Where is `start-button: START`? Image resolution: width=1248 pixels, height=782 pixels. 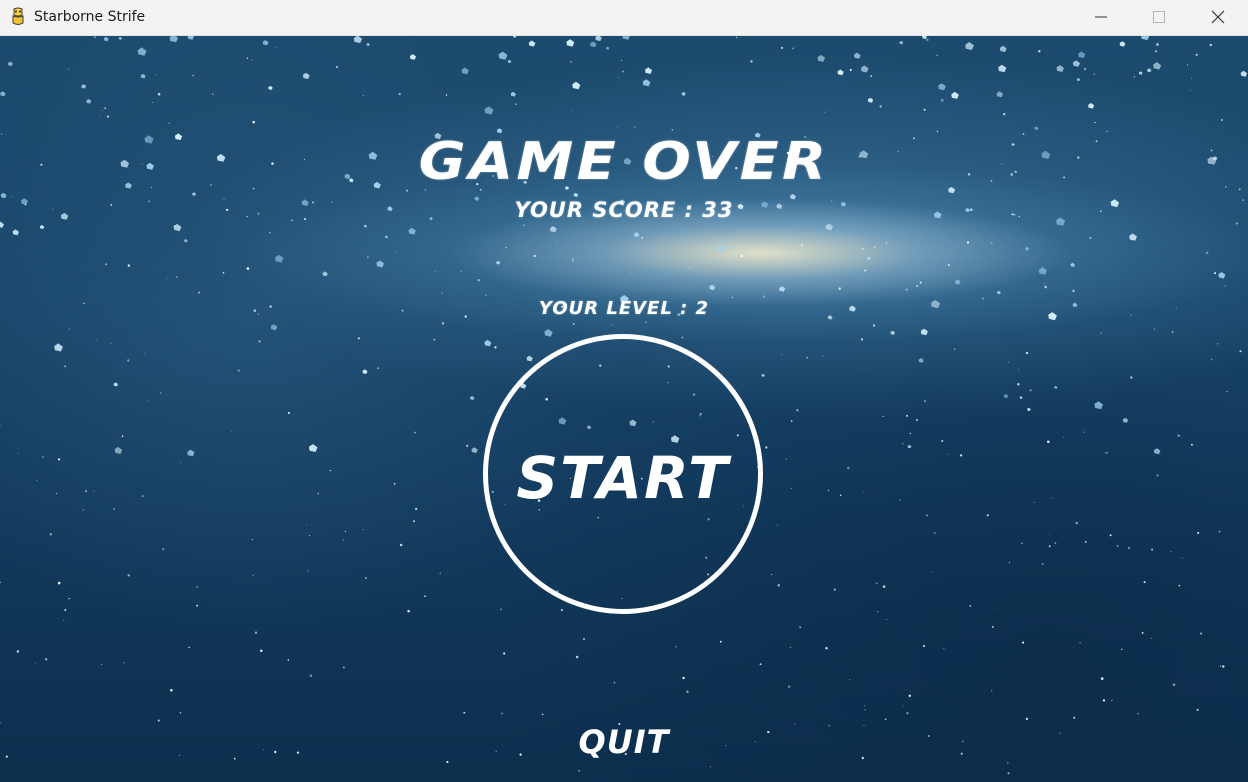 start-button: START is located at coordinates (623, 474).